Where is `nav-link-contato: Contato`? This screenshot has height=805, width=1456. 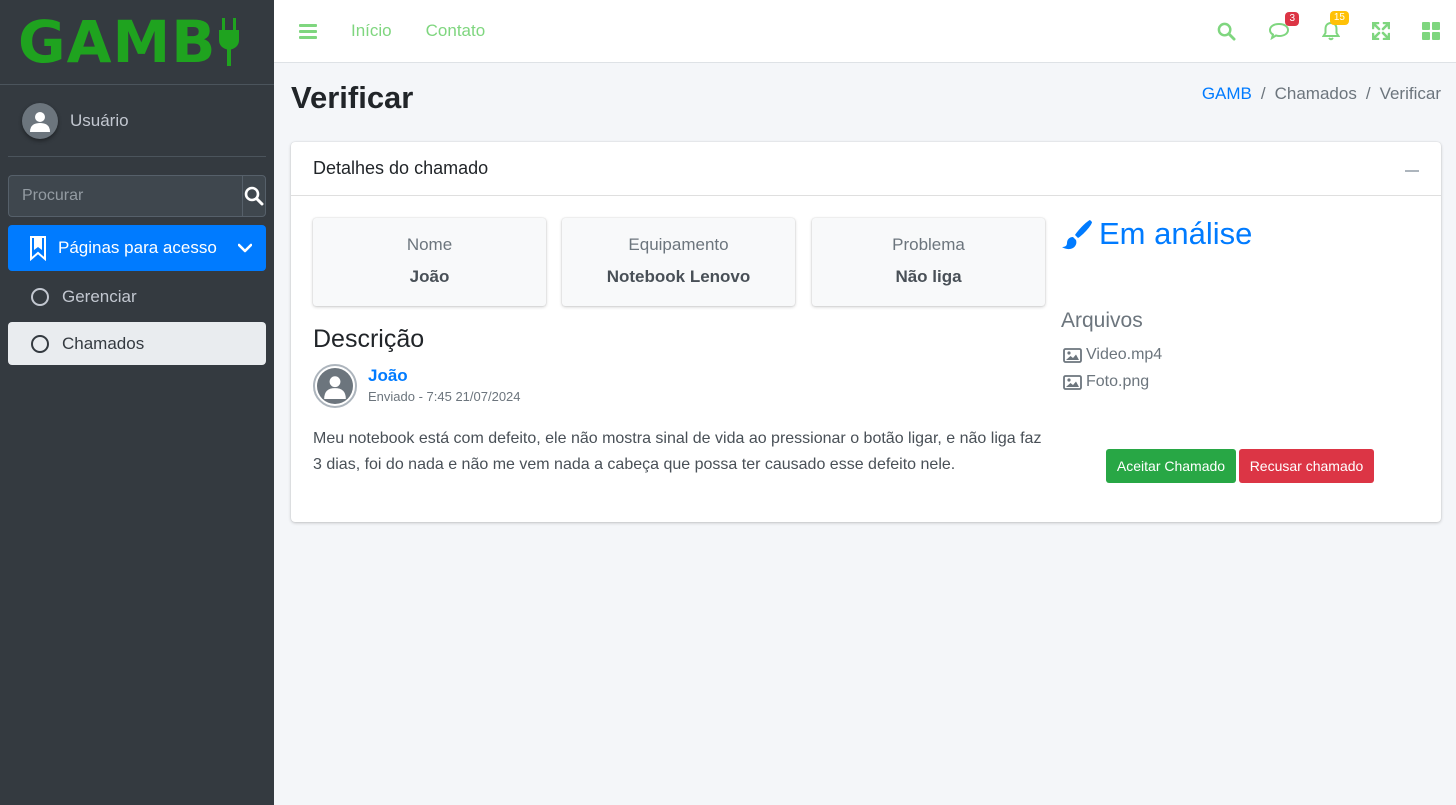 nav-link-contato: Contato is located at coordinates (456, 31).